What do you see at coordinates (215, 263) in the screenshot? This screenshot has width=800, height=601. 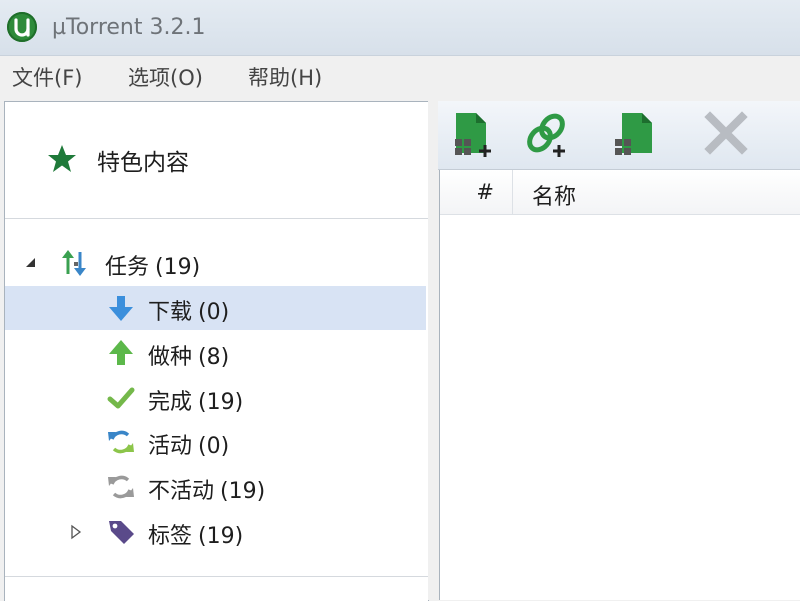 I see `sidebar-item-tasks: 任务 (19)` at bounding box center [215, 263].